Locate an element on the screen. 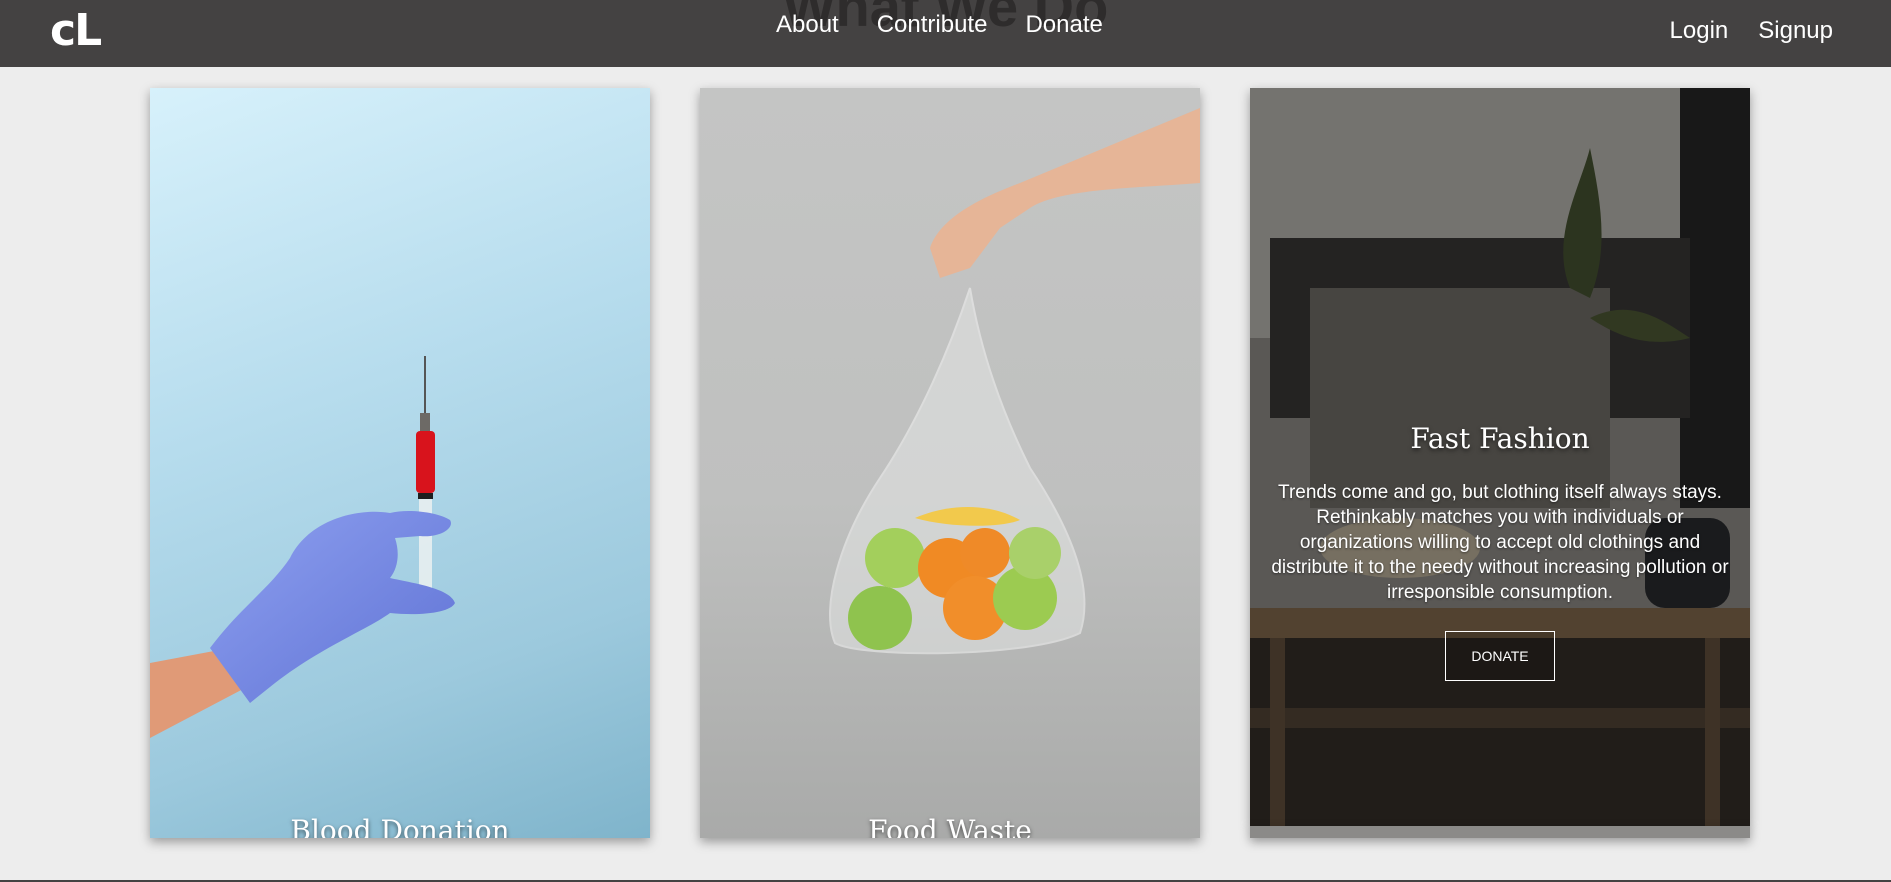 This screenshot has height=882, width=1891. card-bottom-strip is located at coordinates (1500, 832).